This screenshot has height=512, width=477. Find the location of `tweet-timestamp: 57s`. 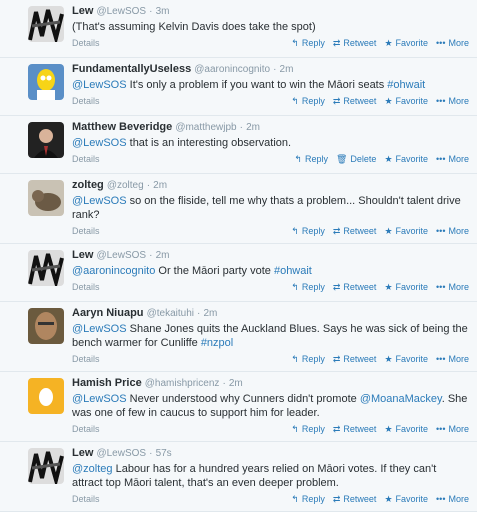

tweet-timestamp: 57s is located at coordinates (164, 453).